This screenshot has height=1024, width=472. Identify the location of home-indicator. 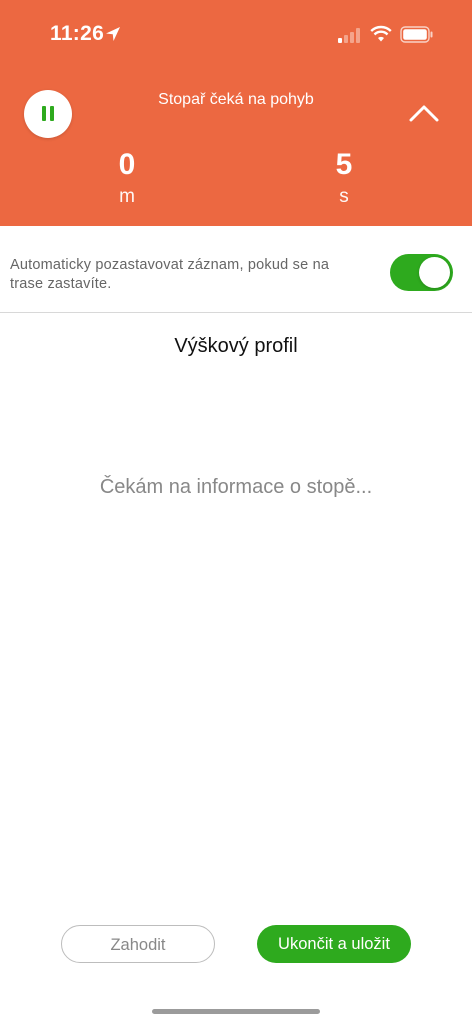
(236, 1011).